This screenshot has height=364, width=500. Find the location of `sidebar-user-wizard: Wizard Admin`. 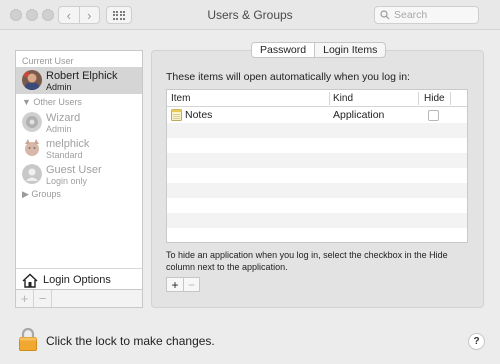

sidebar-user-wizard: Wizard Admin is located at coordinates (79, 122).